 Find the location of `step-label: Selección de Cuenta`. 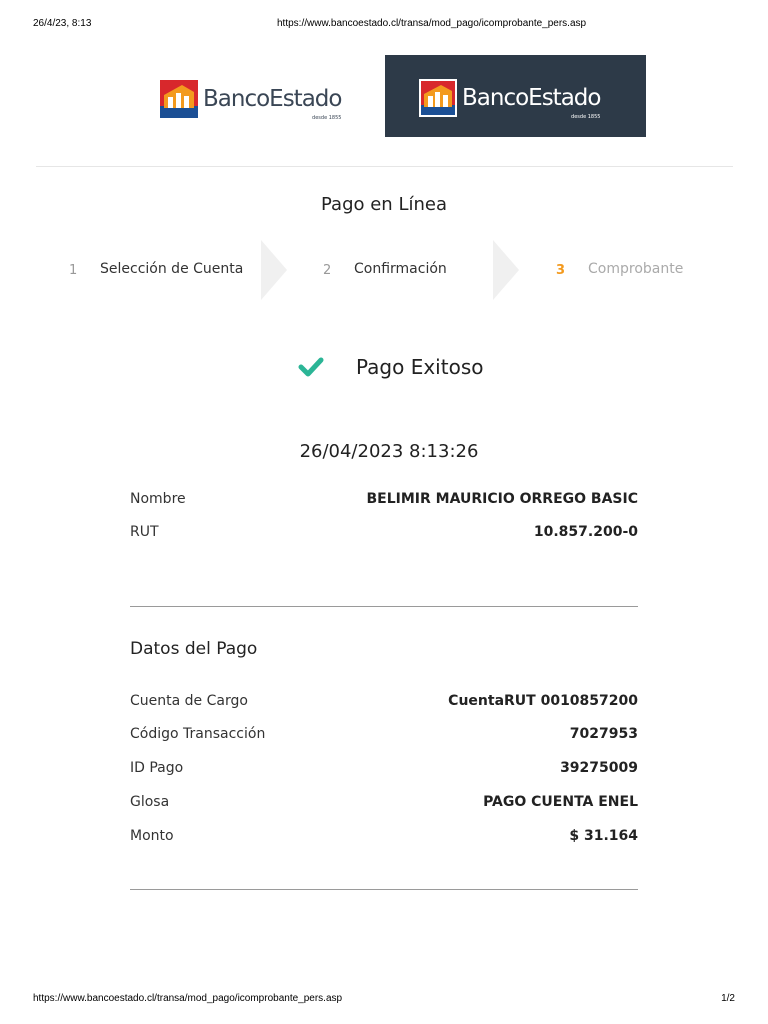

step-label: Selección de Cuenta is located at coordinates (172, 269).